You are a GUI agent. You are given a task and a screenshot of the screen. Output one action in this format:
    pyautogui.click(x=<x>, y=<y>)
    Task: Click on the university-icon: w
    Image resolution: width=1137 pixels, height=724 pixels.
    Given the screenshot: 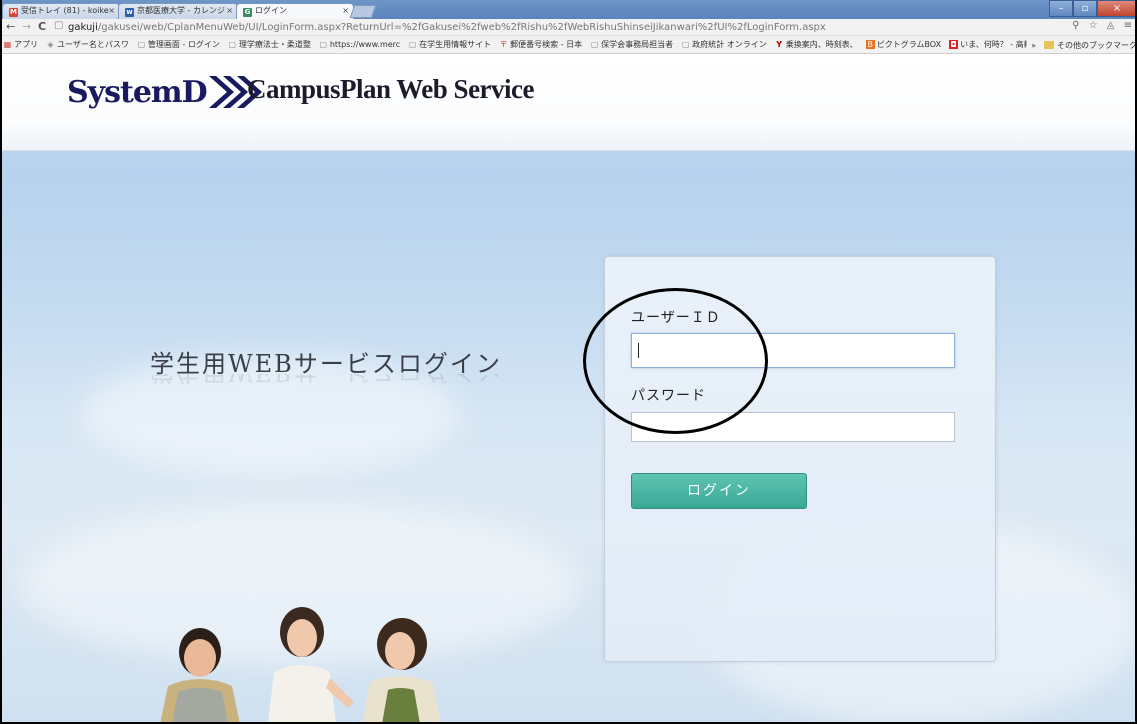 What is the action you would take?
    pyautogui.click(x=129, y=12)
    